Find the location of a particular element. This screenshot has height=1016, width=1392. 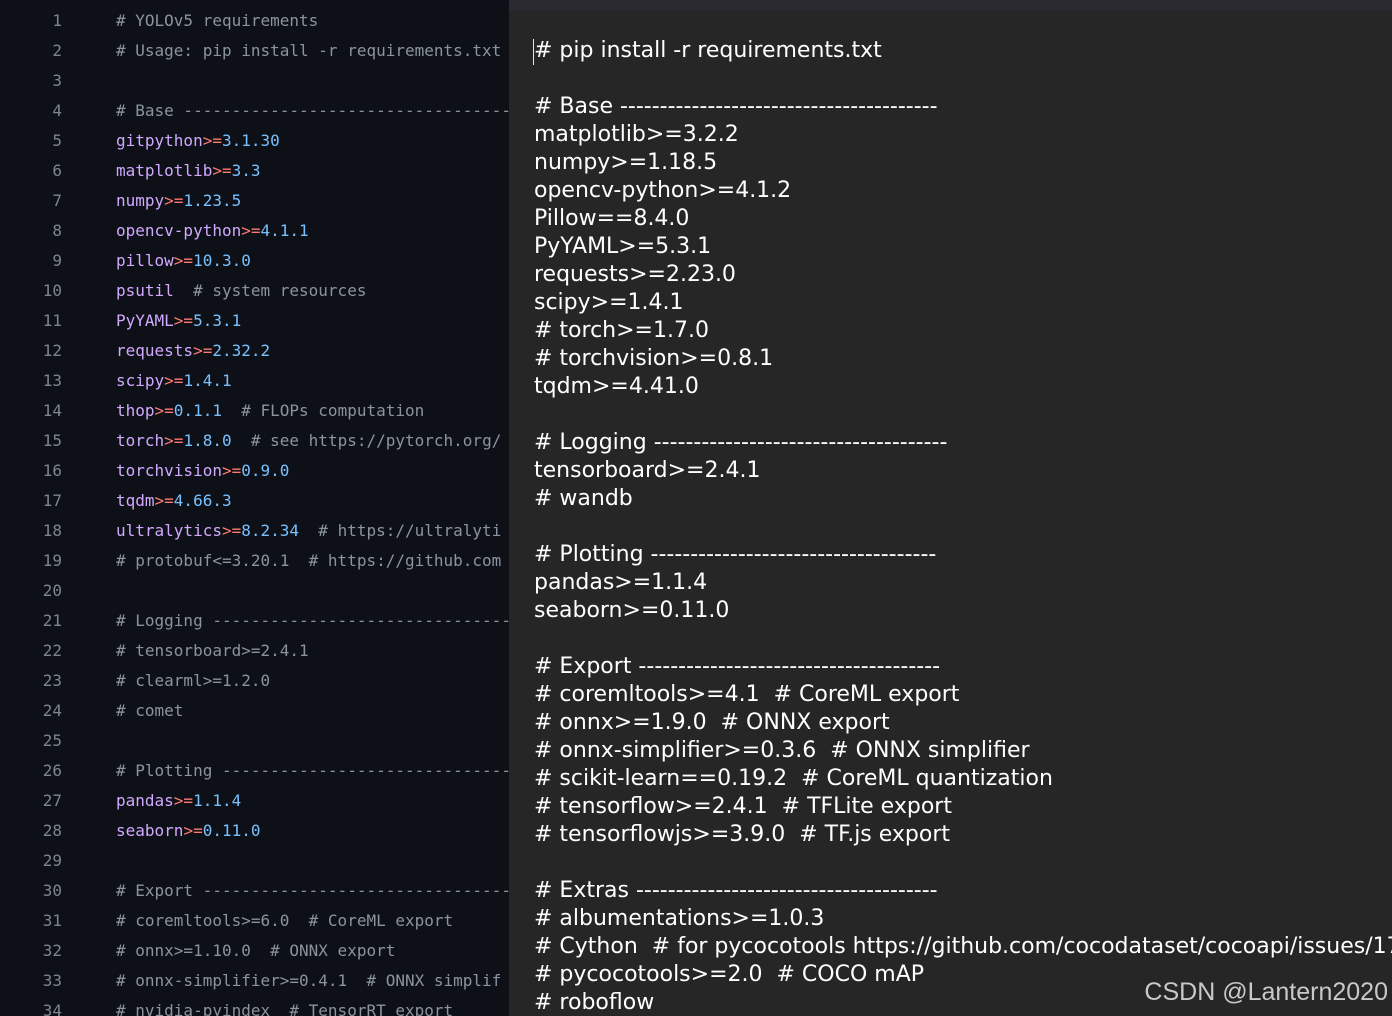

code-line: 6 matplotlib>=3.3 is located at coordinates (254, 171).